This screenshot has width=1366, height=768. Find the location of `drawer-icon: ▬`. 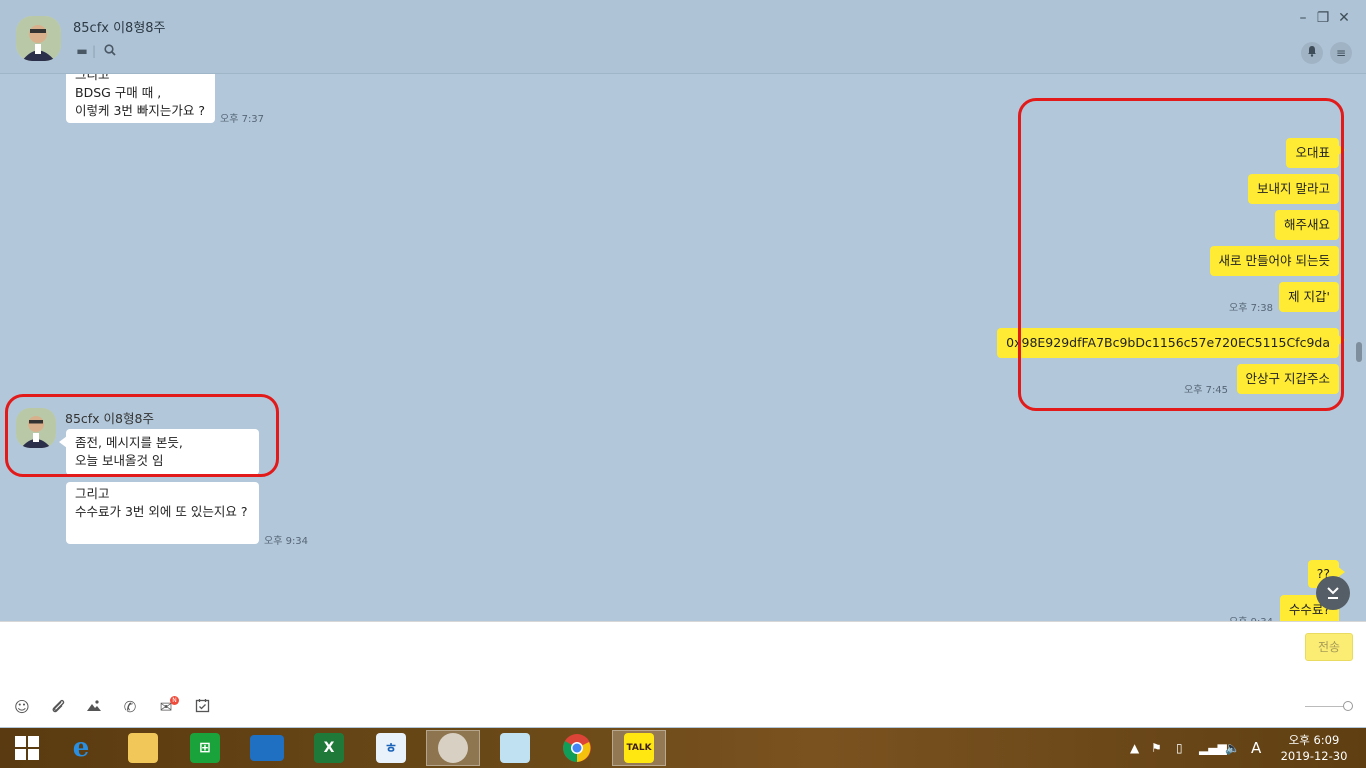

drawer-icon: ▬ is located at coordinates (82, 51).